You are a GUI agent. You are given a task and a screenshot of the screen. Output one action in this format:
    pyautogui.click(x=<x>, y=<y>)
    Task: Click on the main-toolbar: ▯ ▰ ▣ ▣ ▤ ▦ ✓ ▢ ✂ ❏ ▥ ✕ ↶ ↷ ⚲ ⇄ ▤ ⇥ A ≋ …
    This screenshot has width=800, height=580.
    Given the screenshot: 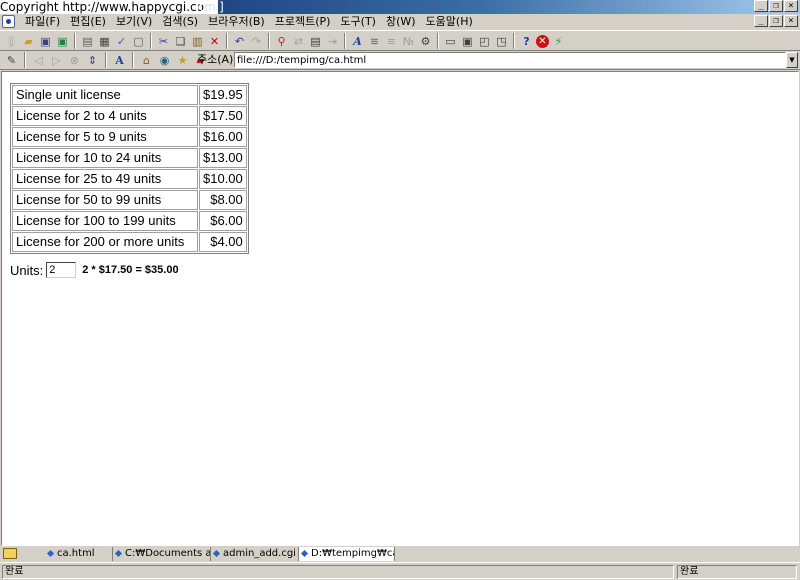 What is the action you would take?
    pyautogui.click(x=400, y=40)
    